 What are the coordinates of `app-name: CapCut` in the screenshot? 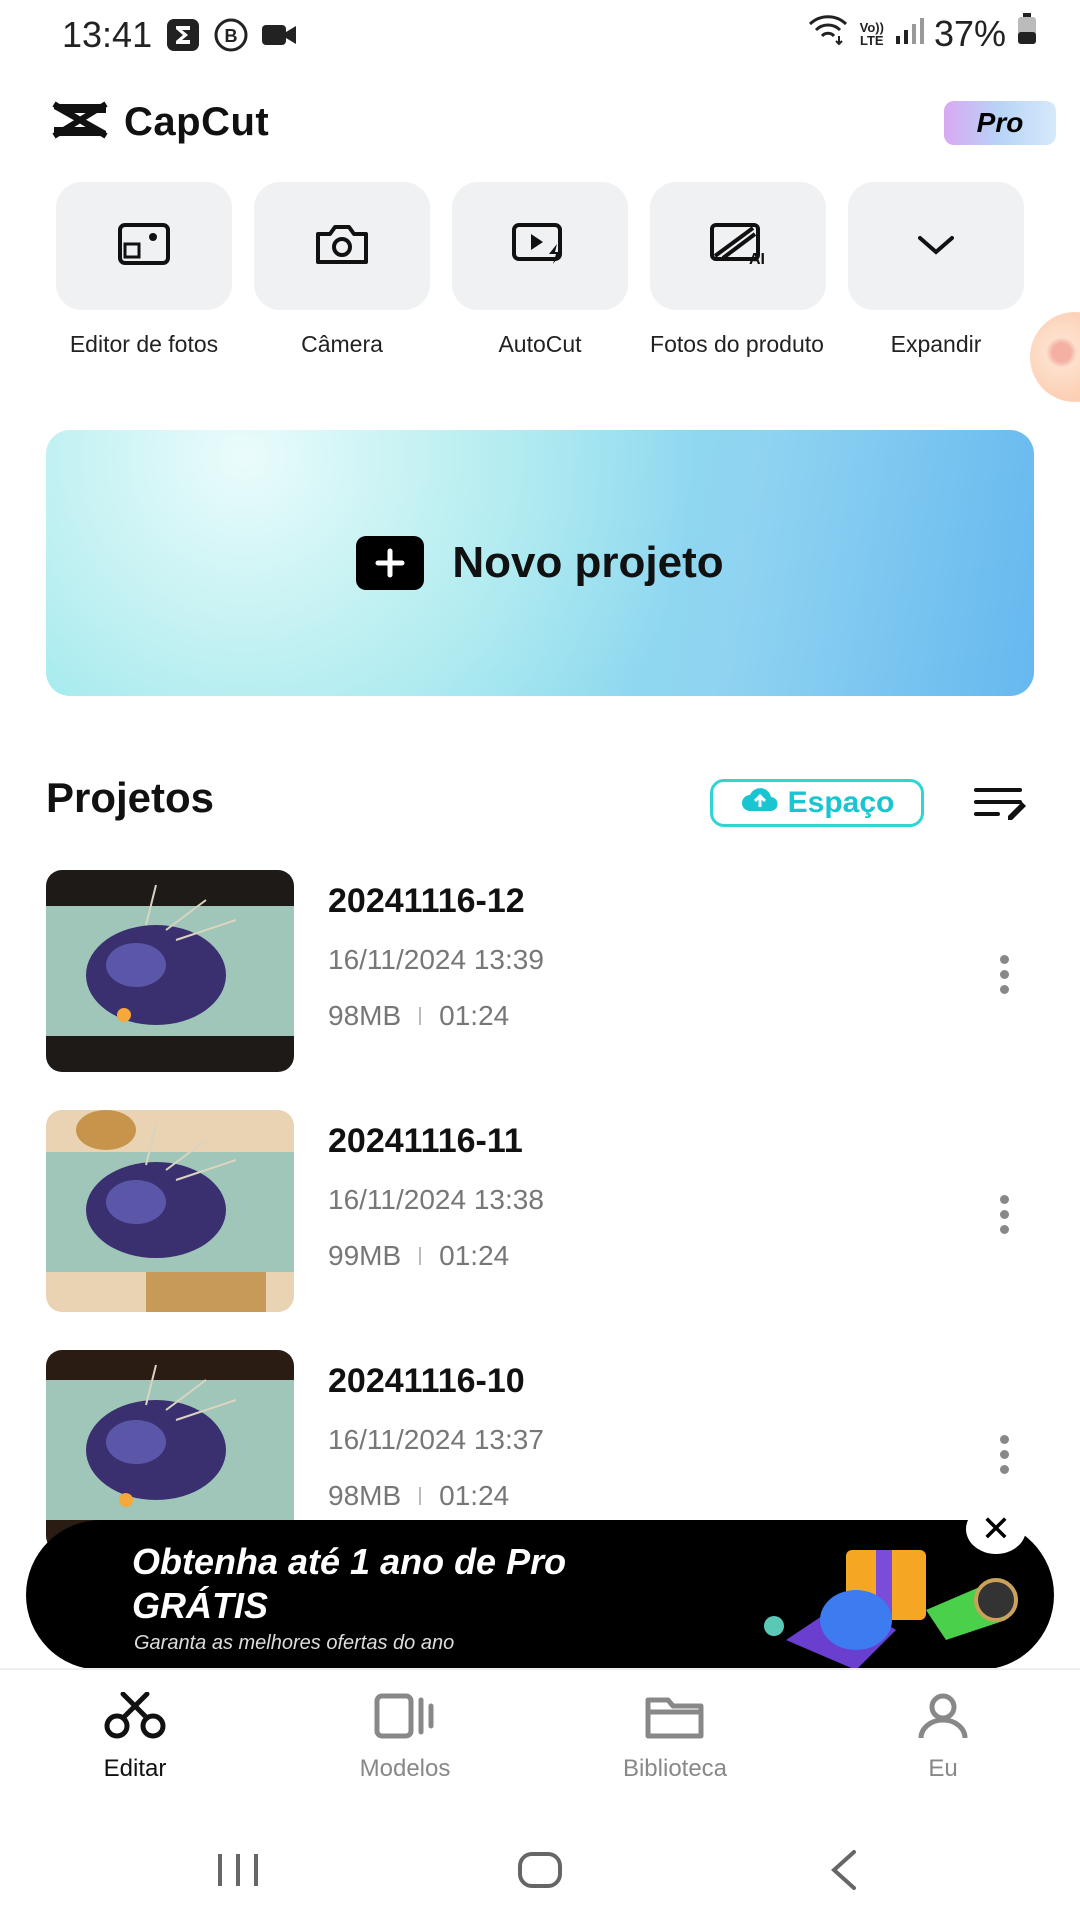 It's located at (197, 122).